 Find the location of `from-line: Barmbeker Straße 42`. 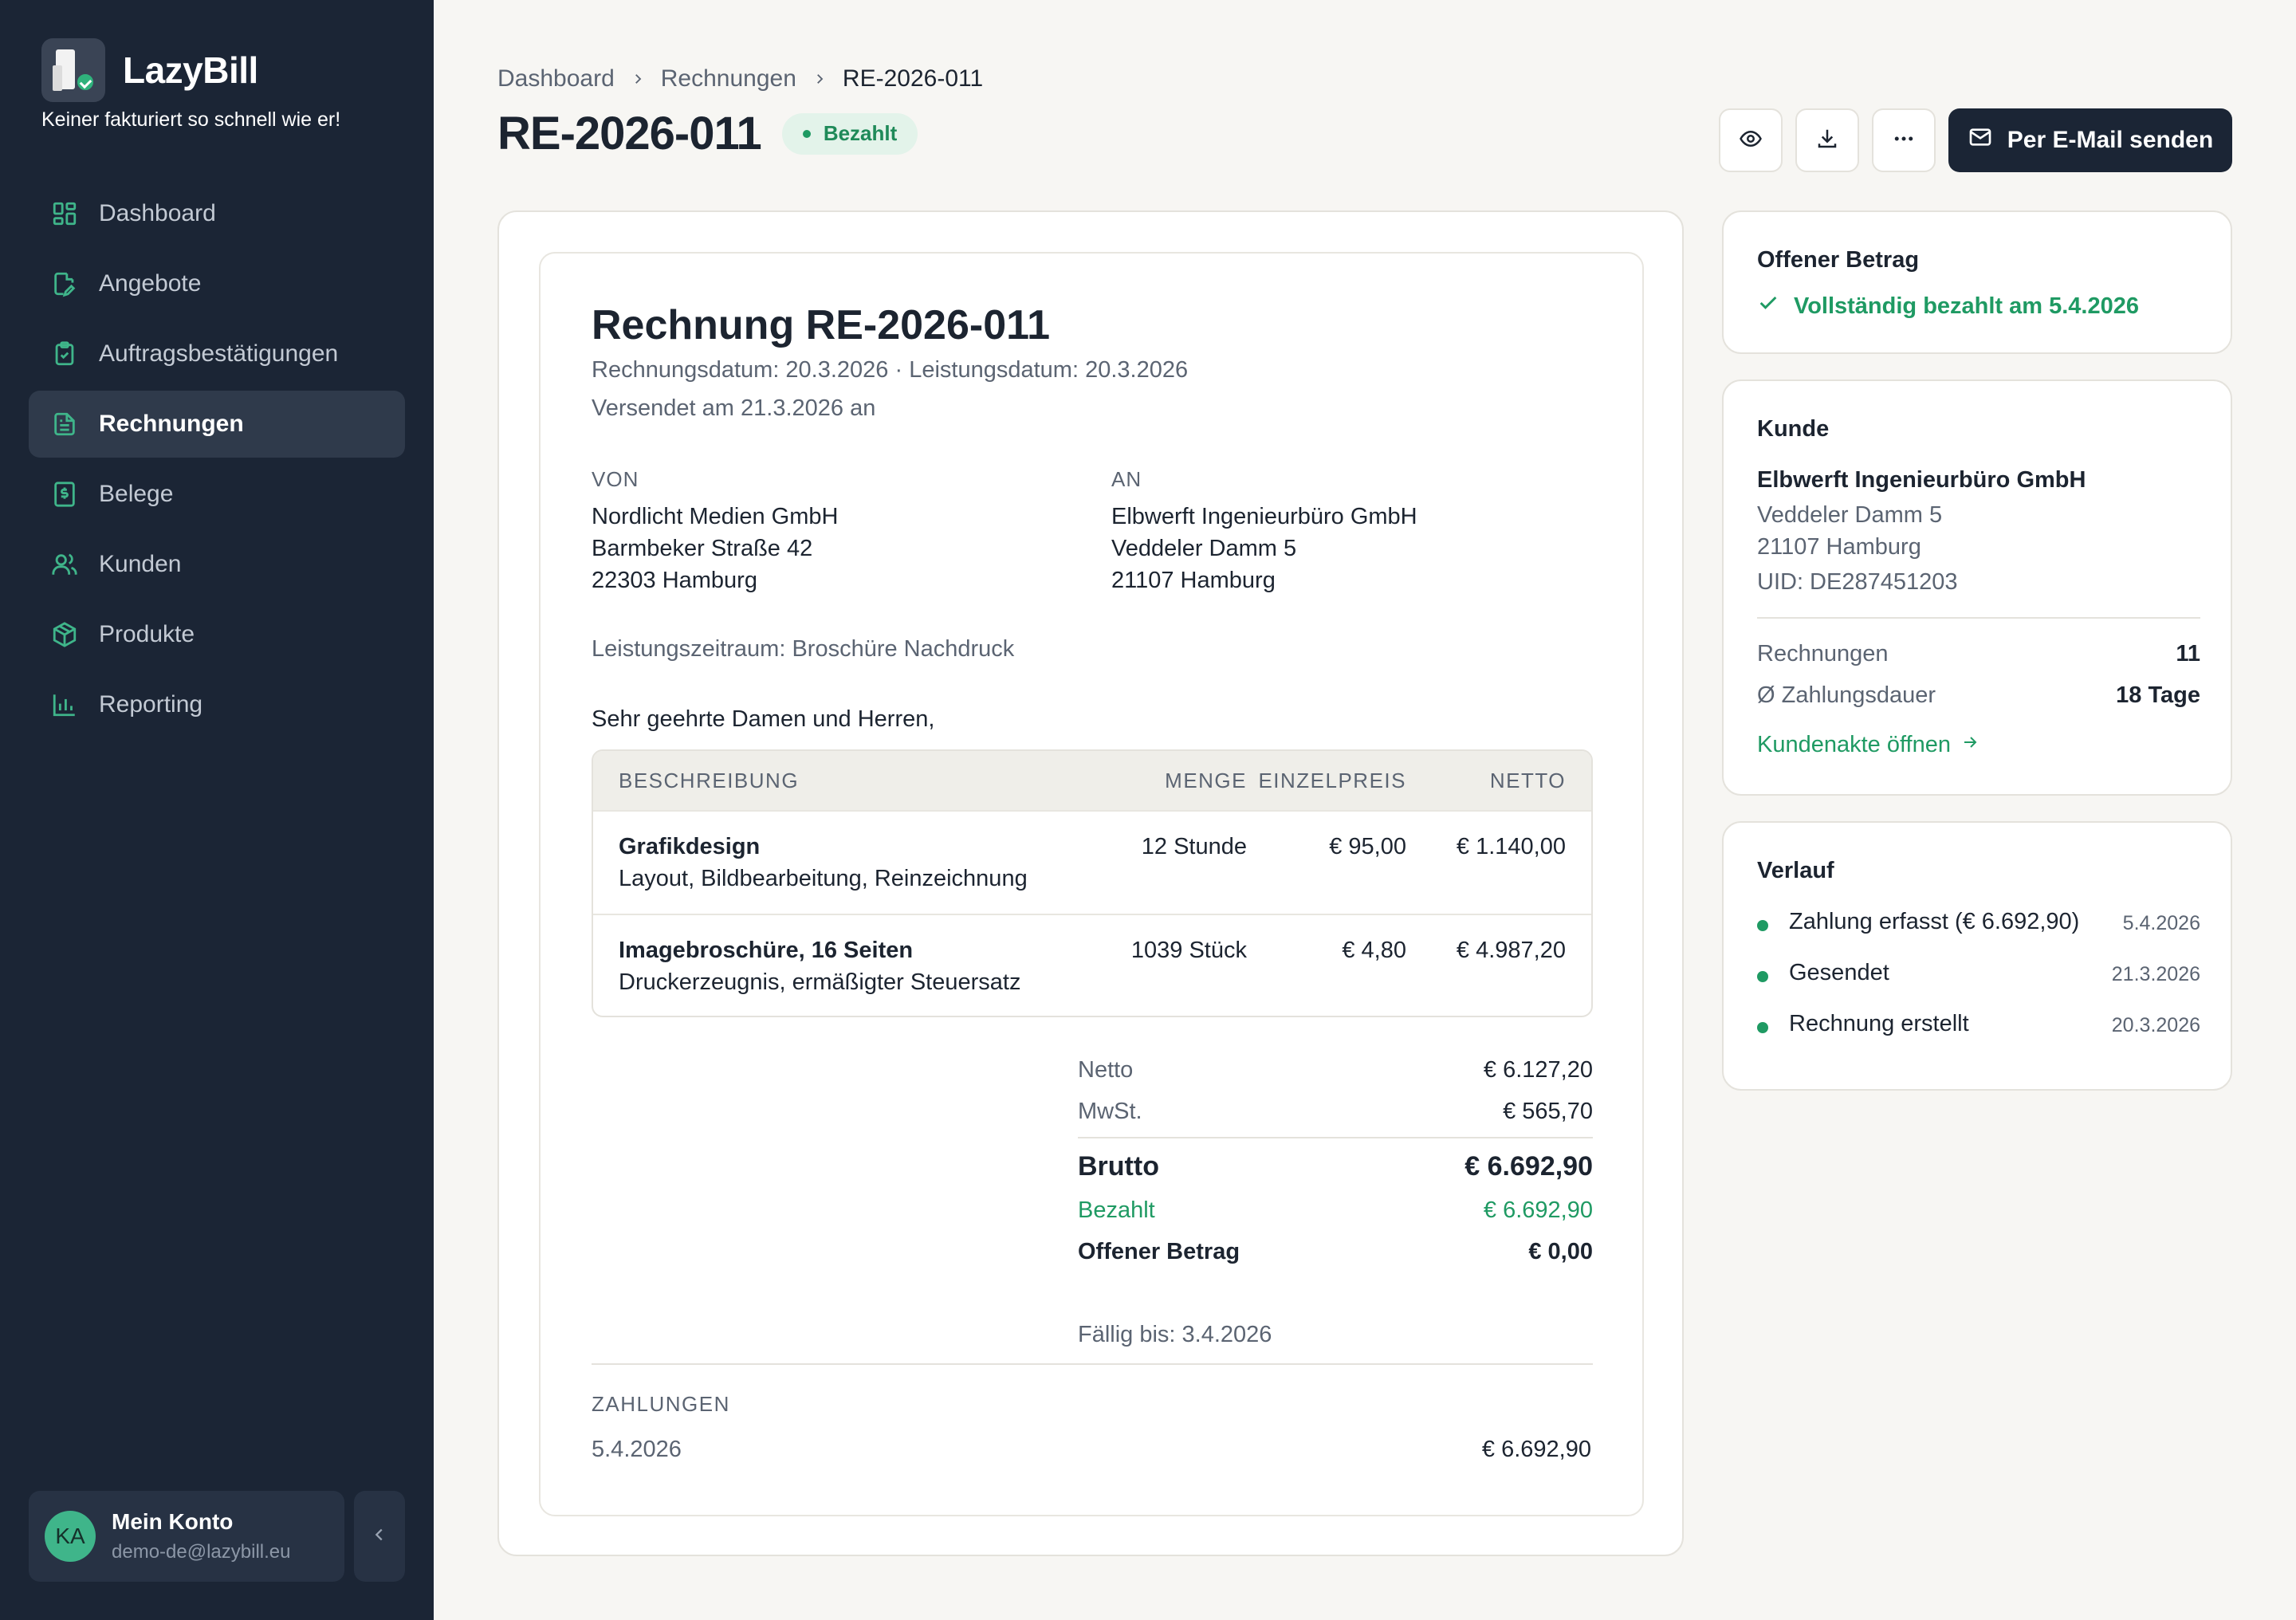

from-line: Barmbeker Straße 42 is located at coordinates (702, 549).